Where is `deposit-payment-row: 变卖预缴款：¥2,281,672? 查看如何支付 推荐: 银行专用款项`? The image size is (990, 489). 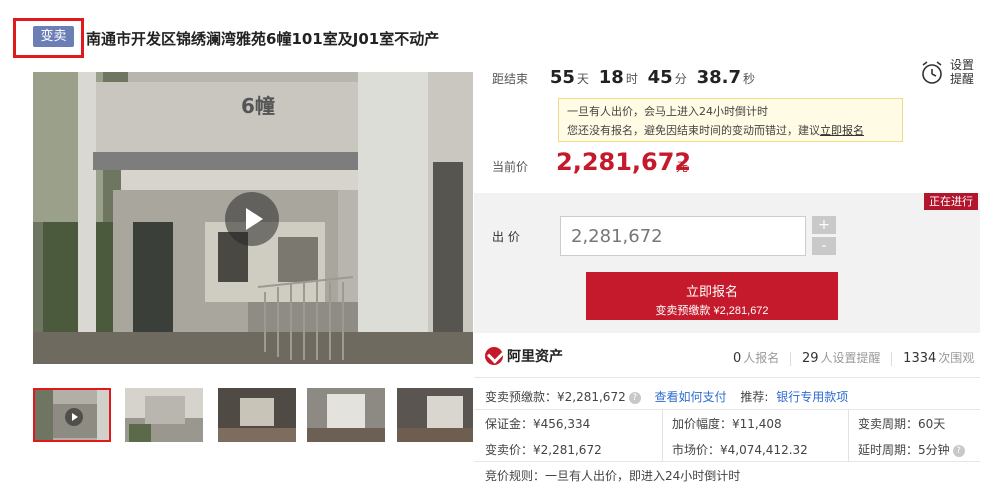 deposit-payment-row: 变卖预缴款：¥2,281,672? 查看如何支付 推荐: 银行专用款项 is located at coordinates (666, 396).